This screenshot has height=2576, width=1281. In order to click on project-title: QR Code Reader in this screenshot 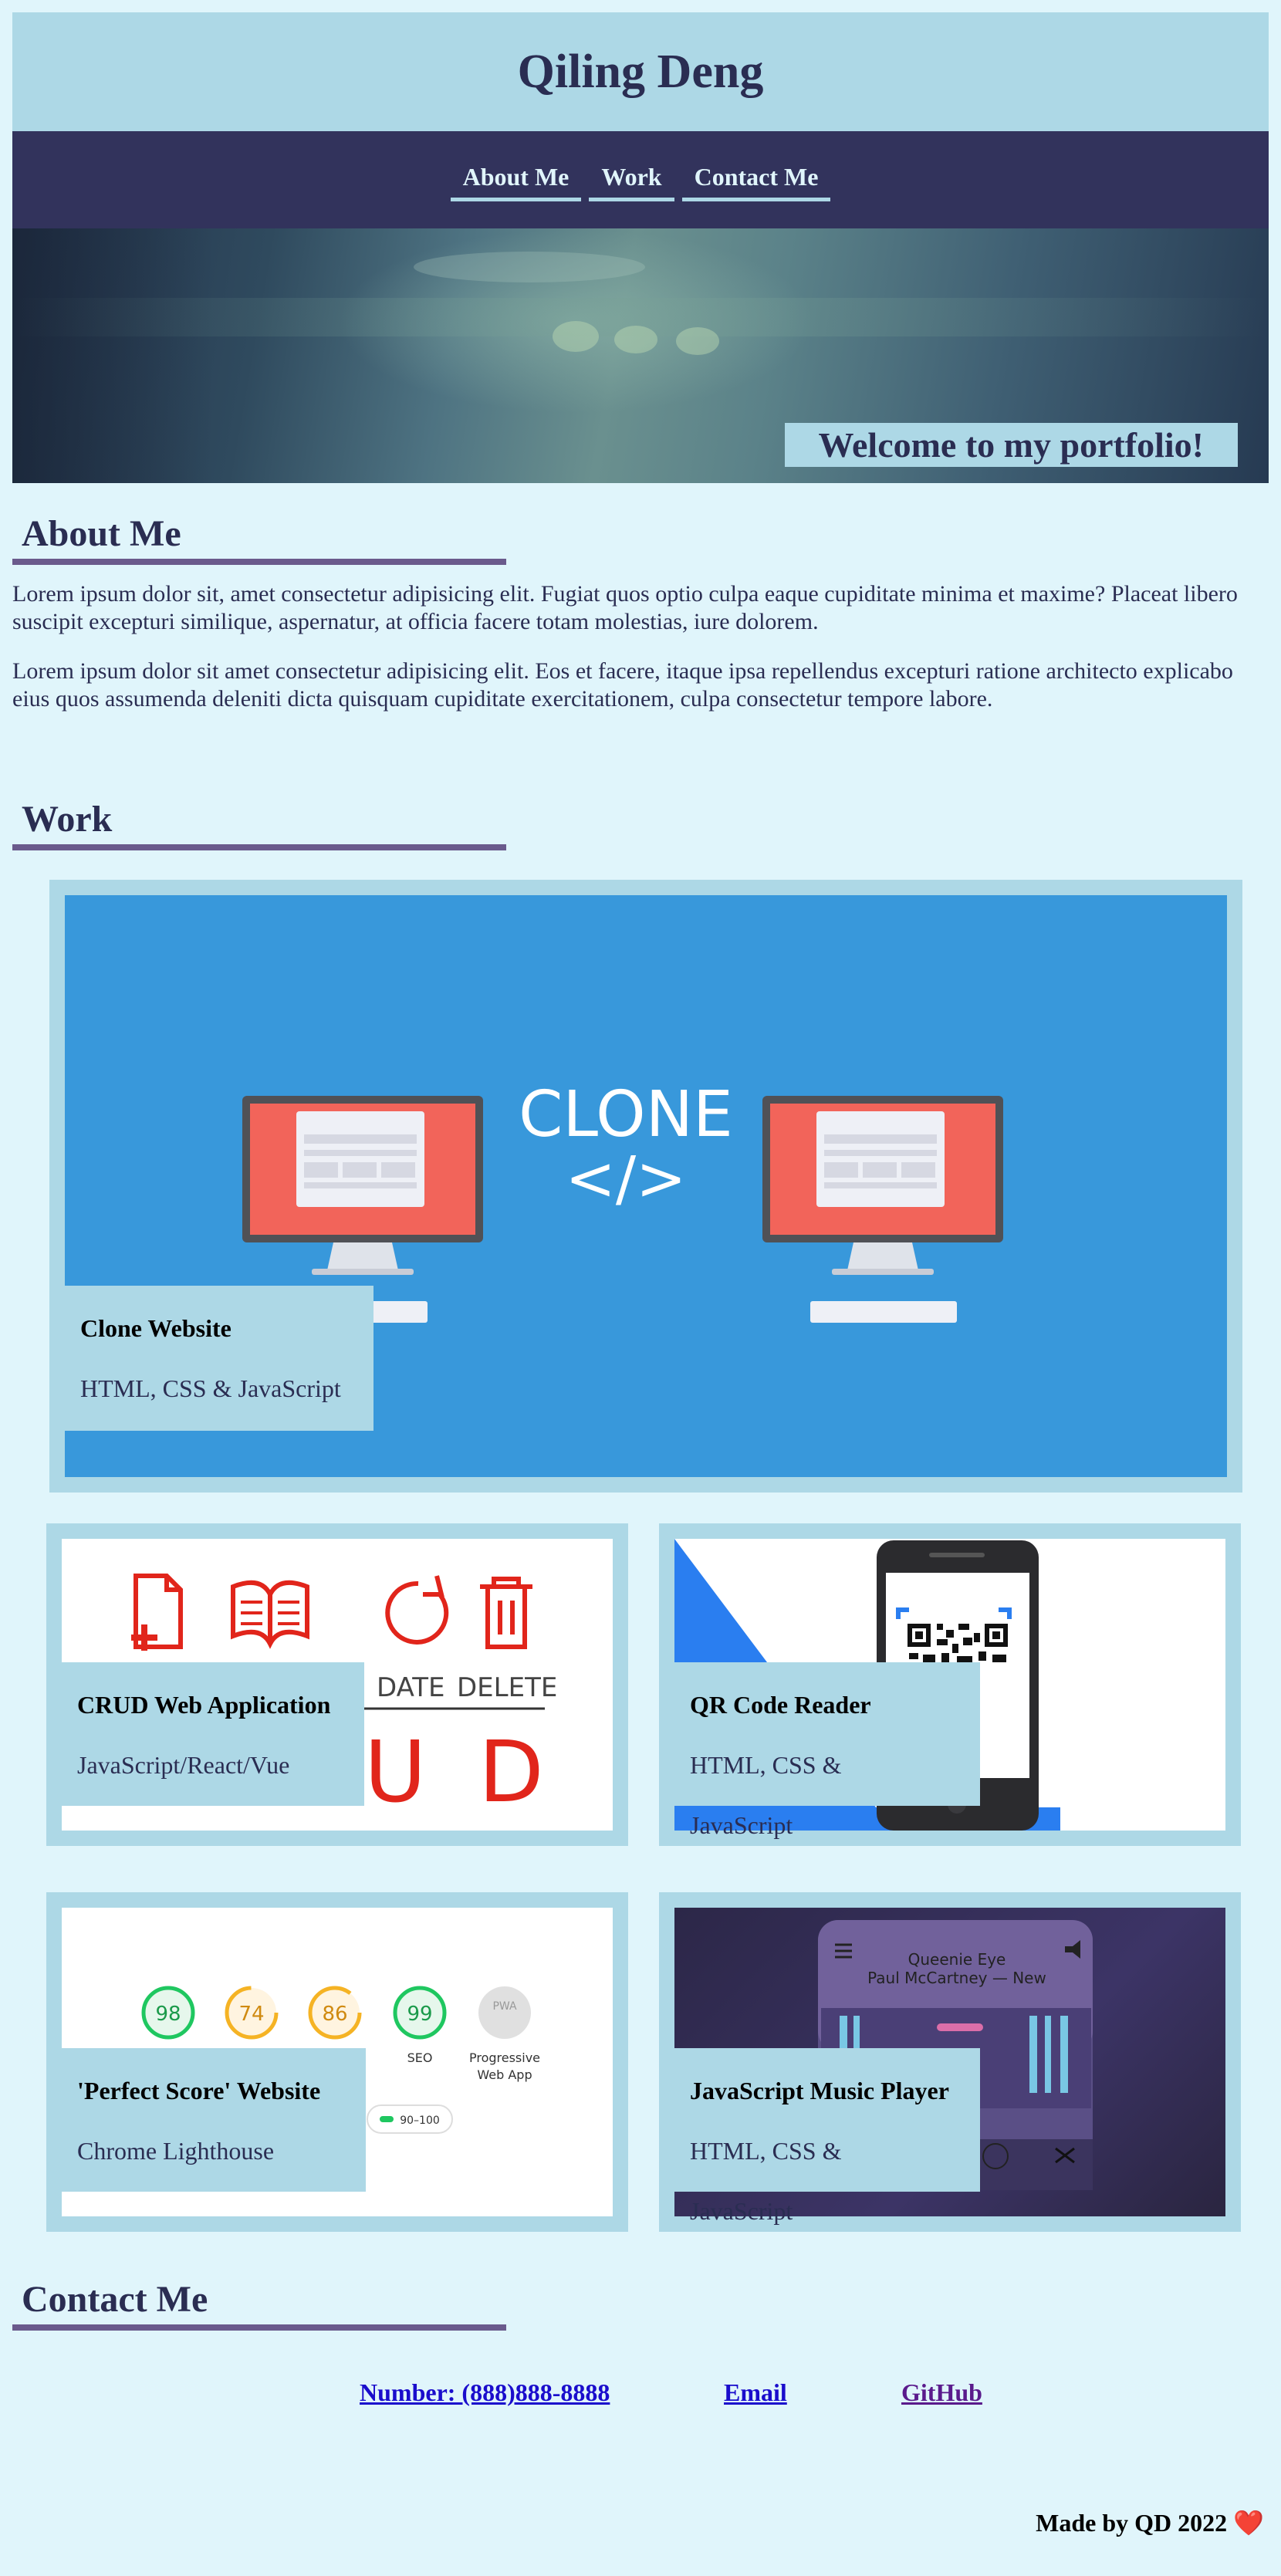, I will do `click(780, 1705)`.